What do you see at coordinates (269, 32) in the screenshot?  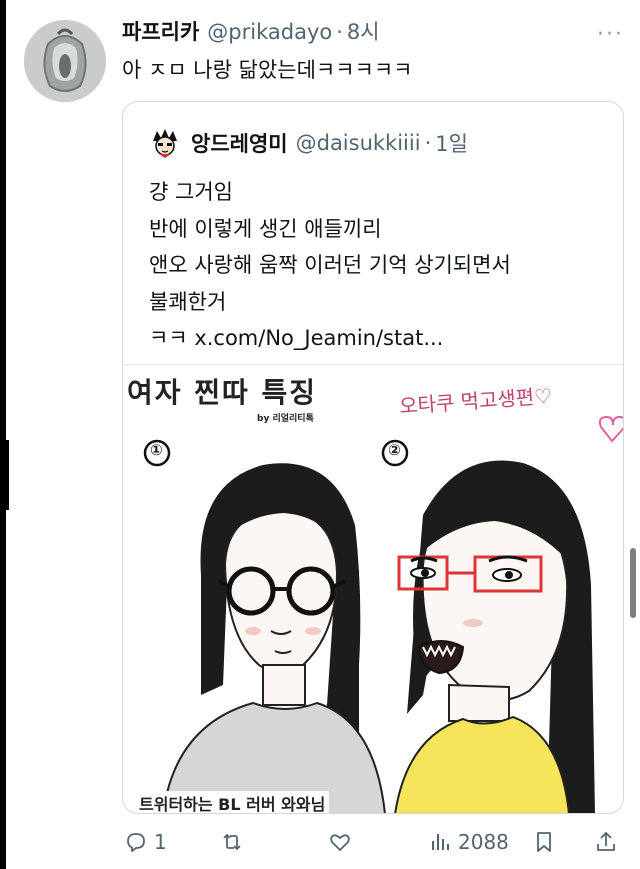 I see `author-handle: @prikadayo` at bounding box center [269, 32].